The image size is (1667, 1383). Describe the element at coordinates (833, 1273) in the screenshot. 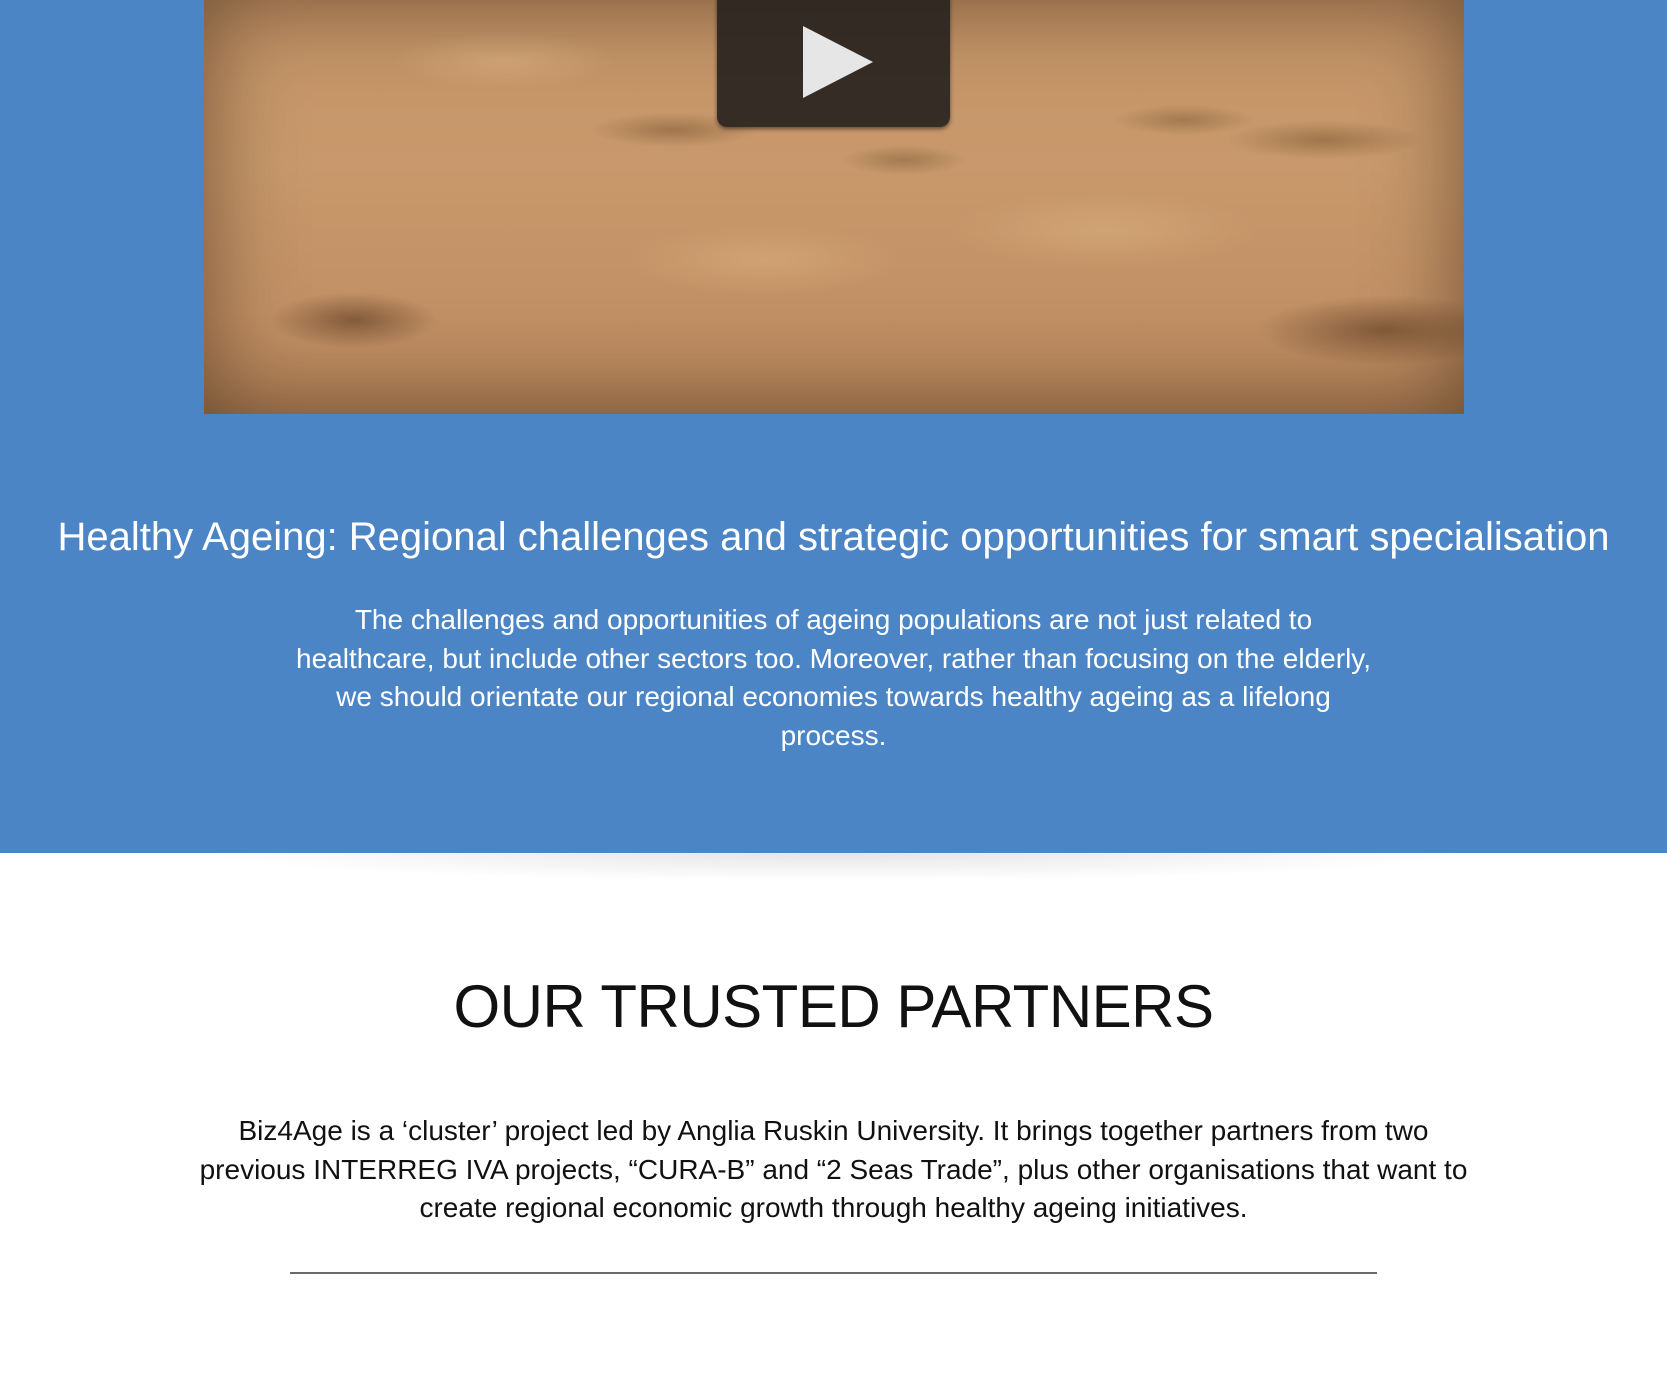

I see `divider` at that location.